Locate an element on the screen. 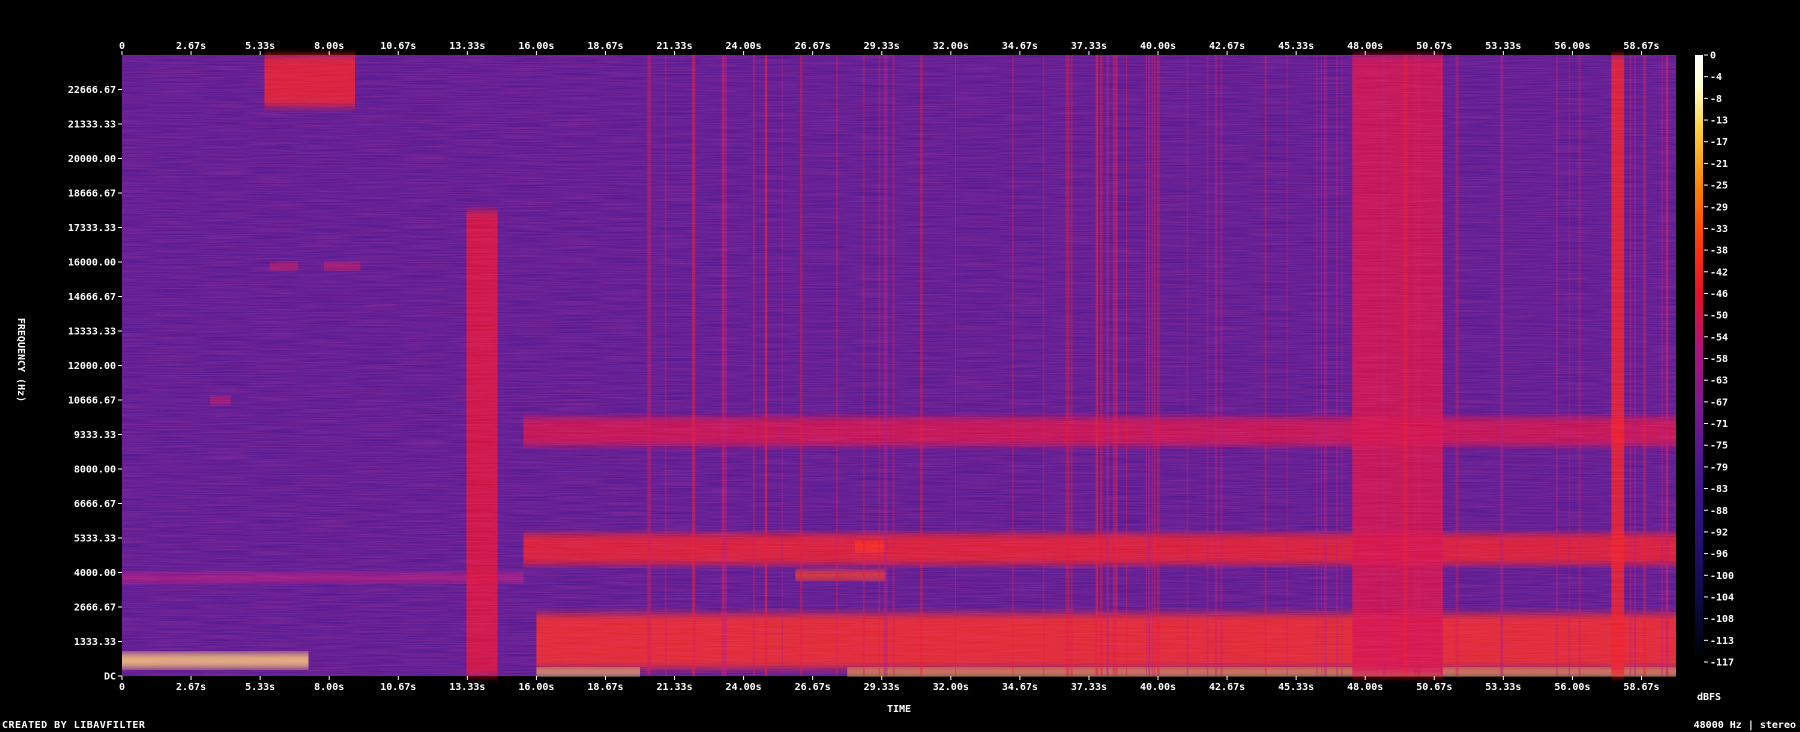 The width and height of the screenshot is (1800, 732). x-tick-bottom-label: 24.00s is located at coordinates (744, 687).